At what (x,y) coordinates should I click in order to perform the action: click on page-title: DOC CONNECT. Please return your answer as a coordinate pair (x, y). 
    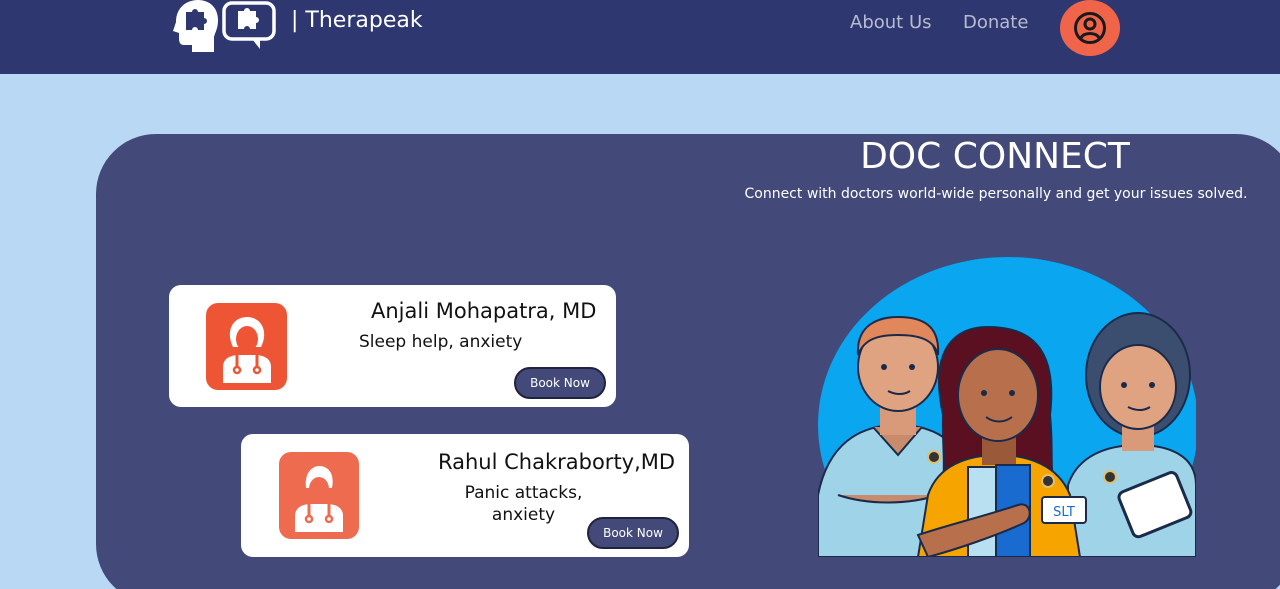
    Looking at the image, I should click on (995, 156).